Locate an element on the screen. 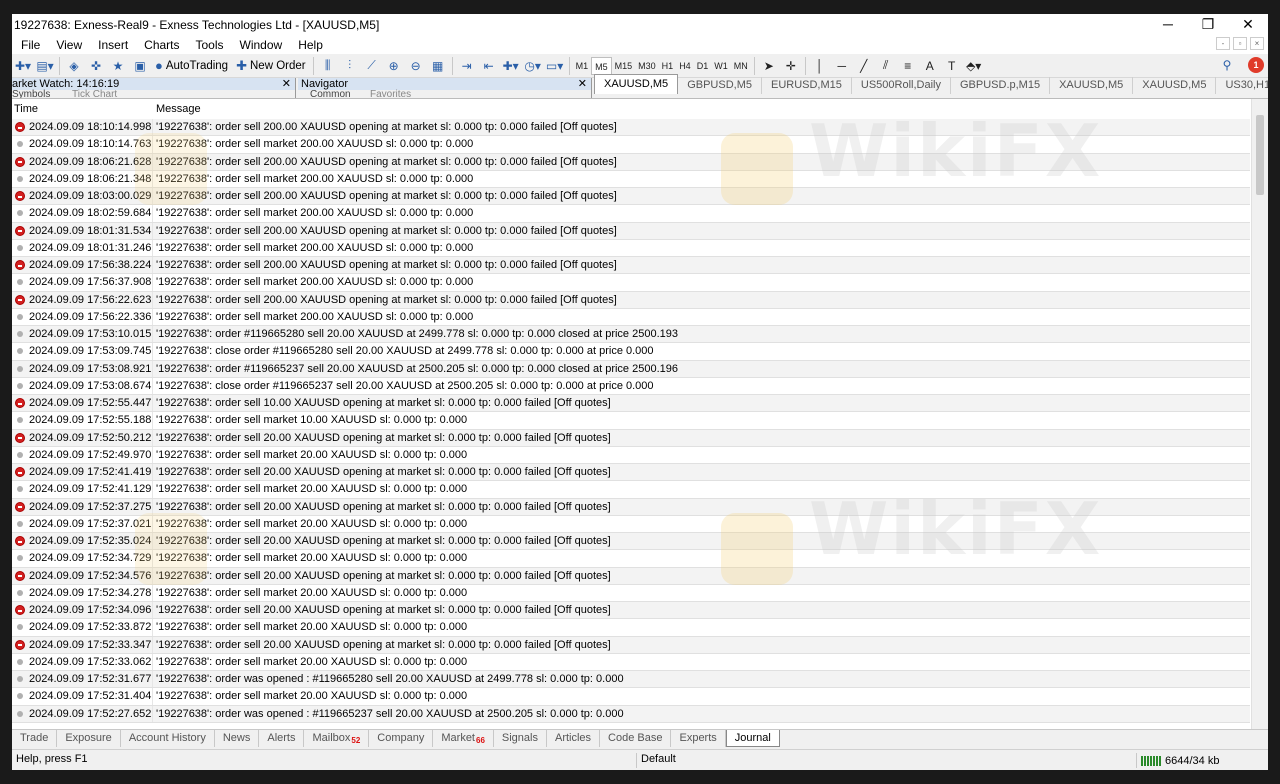 The width and height of the screenshot is (1280, 784). tab-signals: Signals is located at coordinates (520, 738).